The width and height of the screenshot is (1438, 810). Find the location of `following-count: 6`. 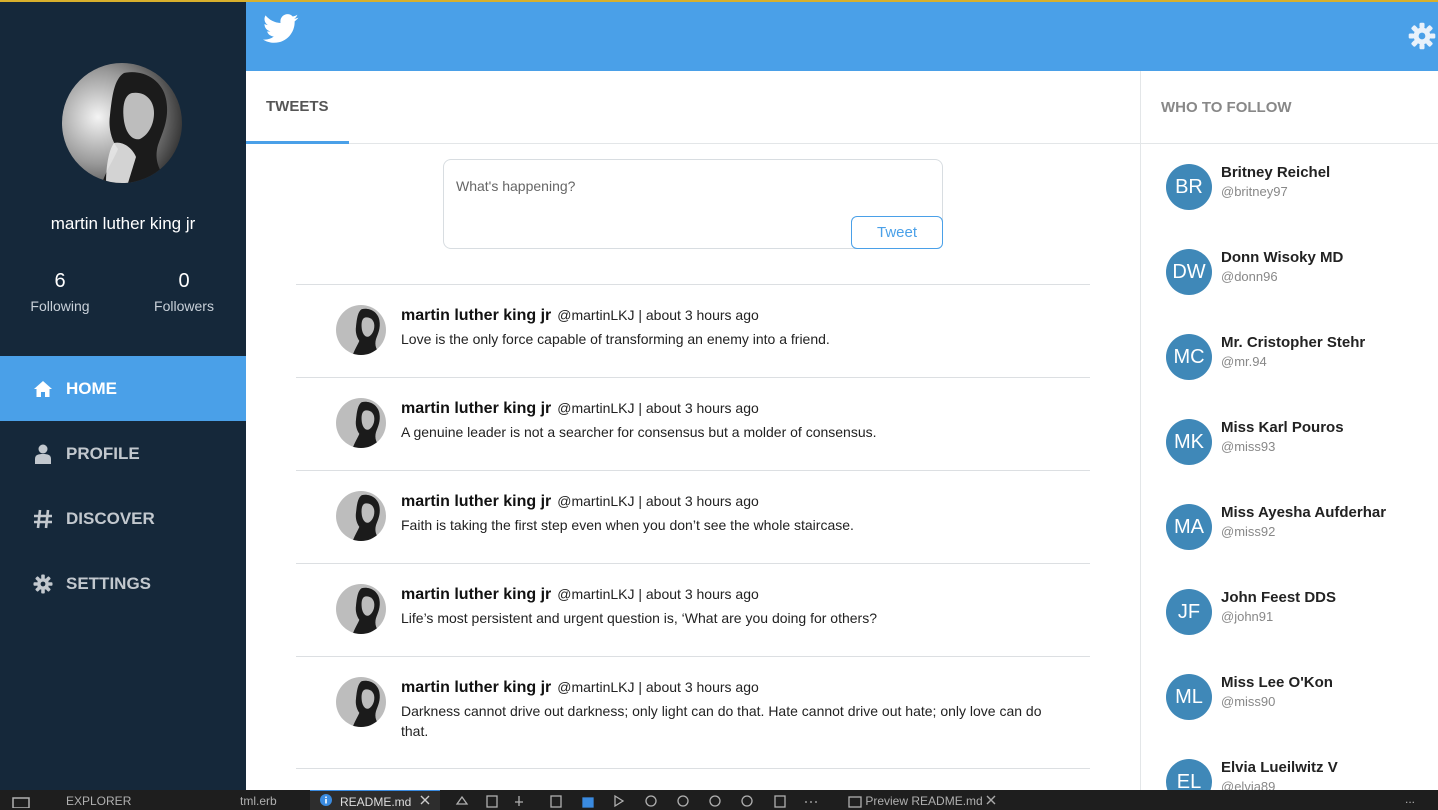

following-count: 6 is located at coordinates (60, 281).